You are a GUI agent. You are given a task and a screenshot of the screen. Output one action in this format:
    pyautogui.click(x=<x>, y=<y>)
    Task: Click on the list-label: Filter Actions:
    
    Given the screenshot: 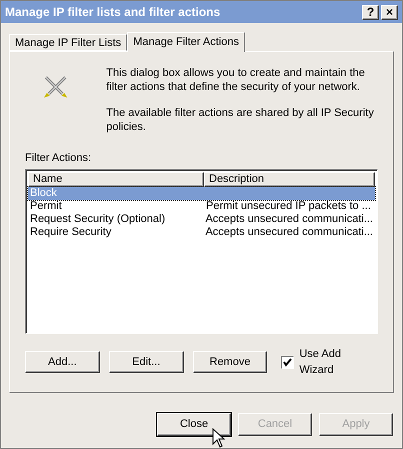 What is the action you would take?
    pyautogui.click(x=58, y=158)
    